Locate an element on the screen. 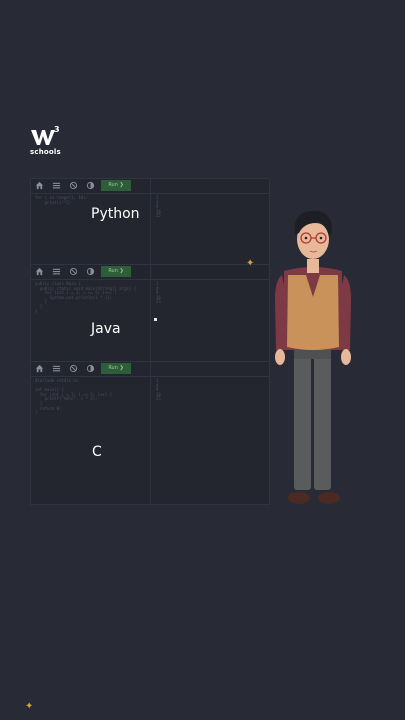 Image resolution: width=405 pixels, height=720 pixels. w3schools-logo: 3 schools is located at coordinates (50, 141).